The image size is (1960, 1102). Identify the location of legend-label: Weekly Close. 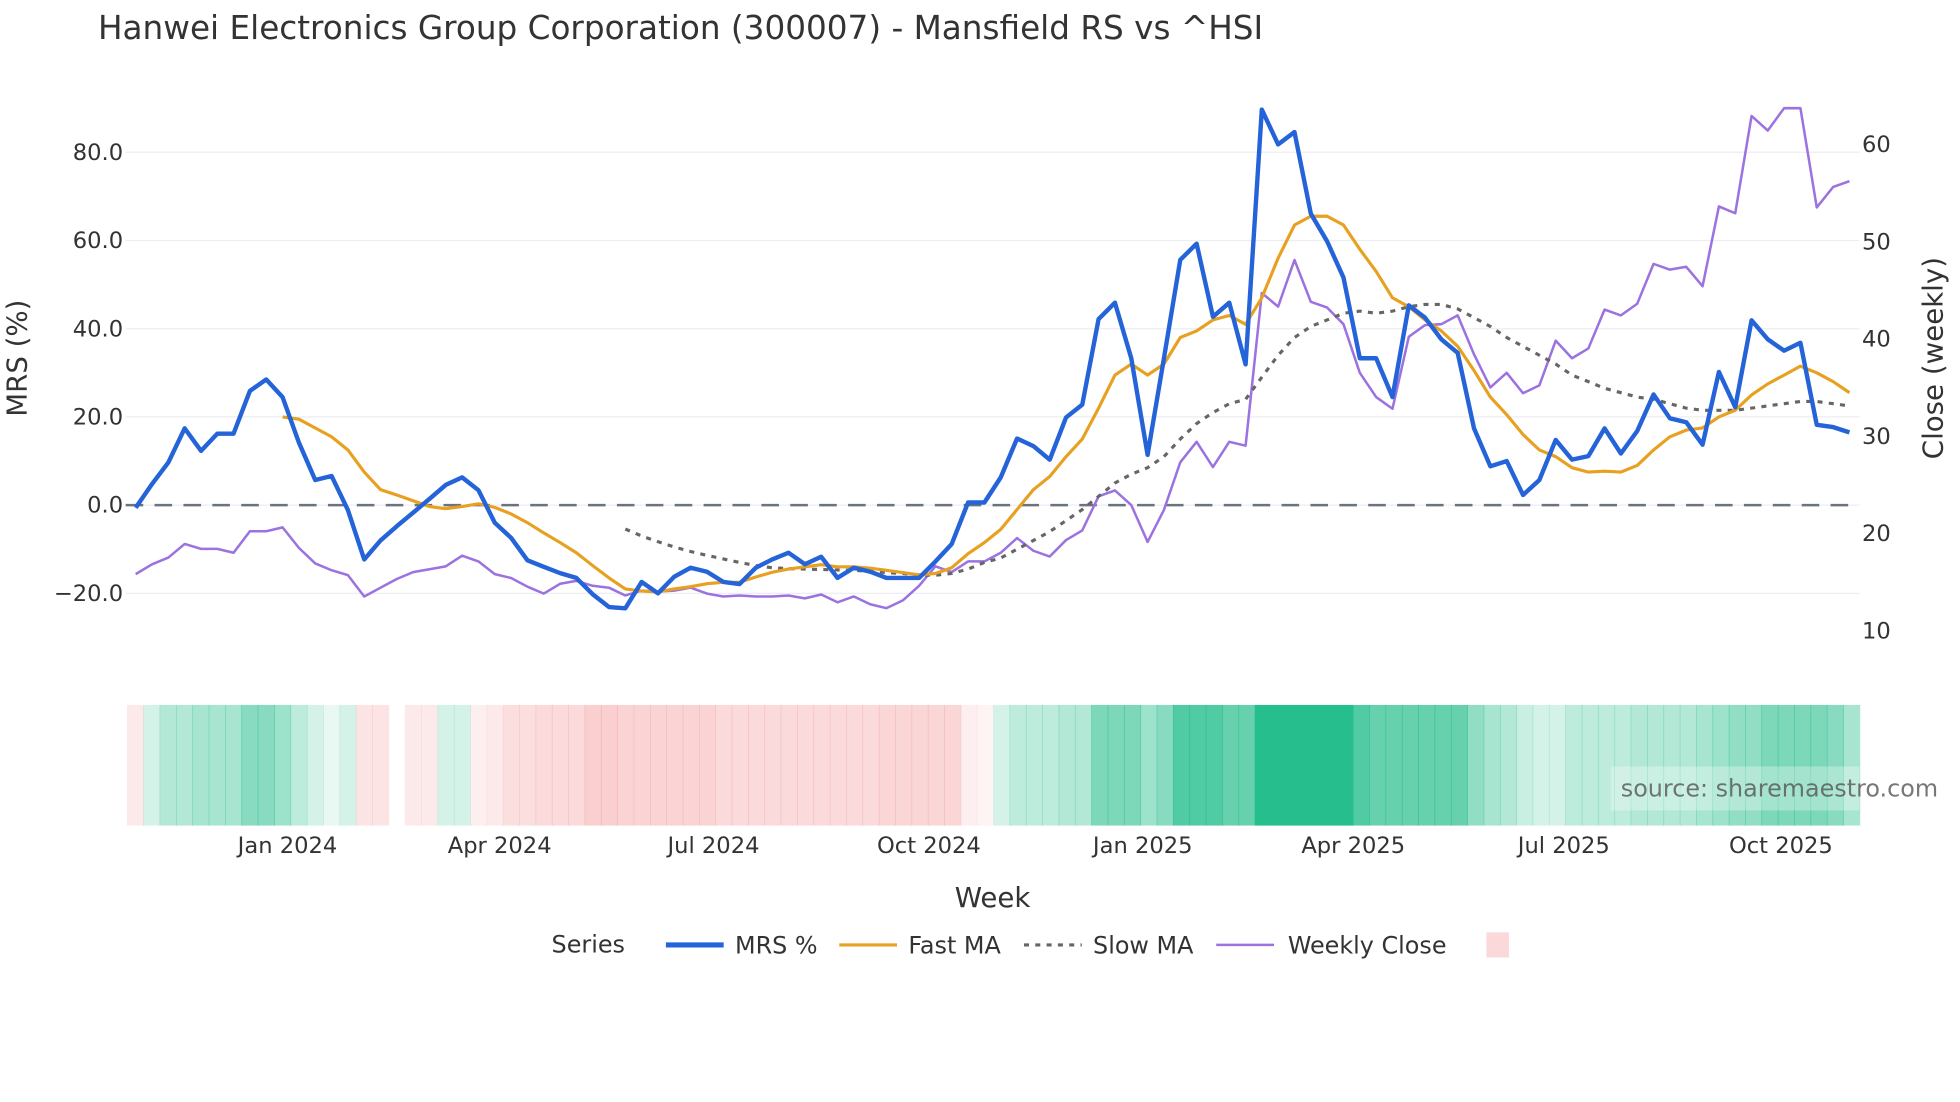
(1367, 946).